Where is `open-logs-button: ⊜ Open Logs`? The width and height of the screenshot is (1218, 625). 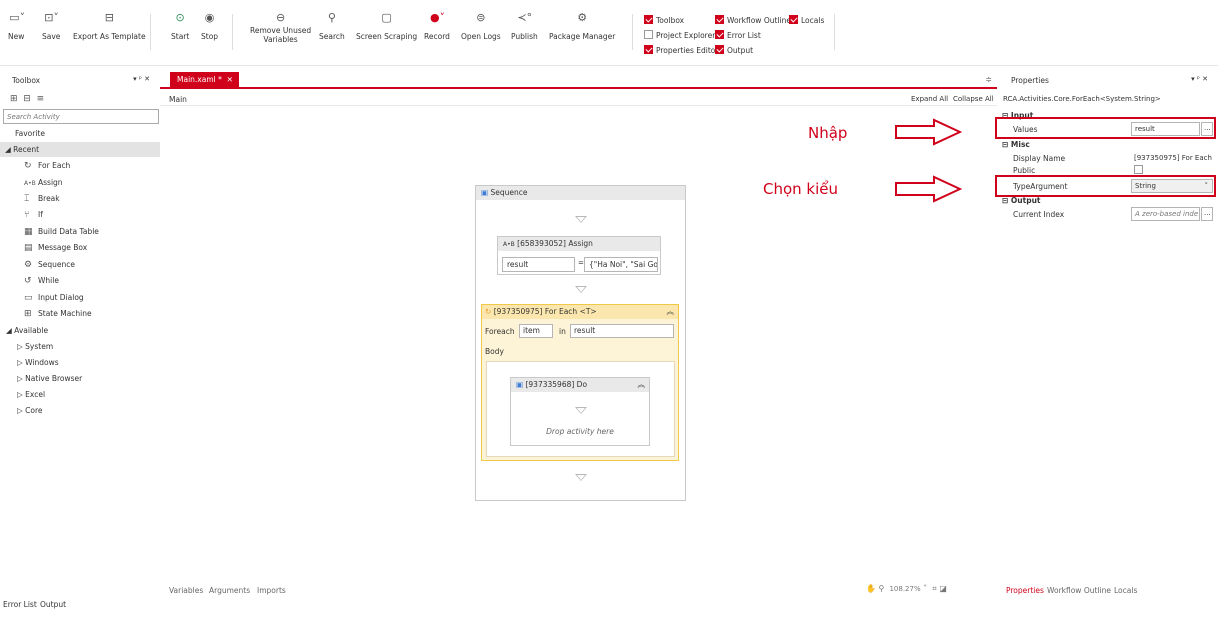
open-logs-button: ⊜ Open Logs is located at coordinates (481, 27).